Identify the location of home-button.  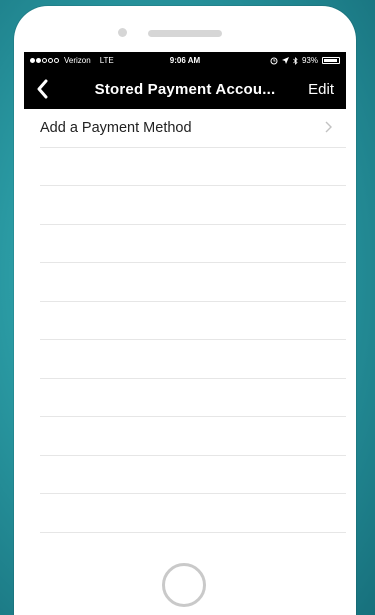
(184, 585).